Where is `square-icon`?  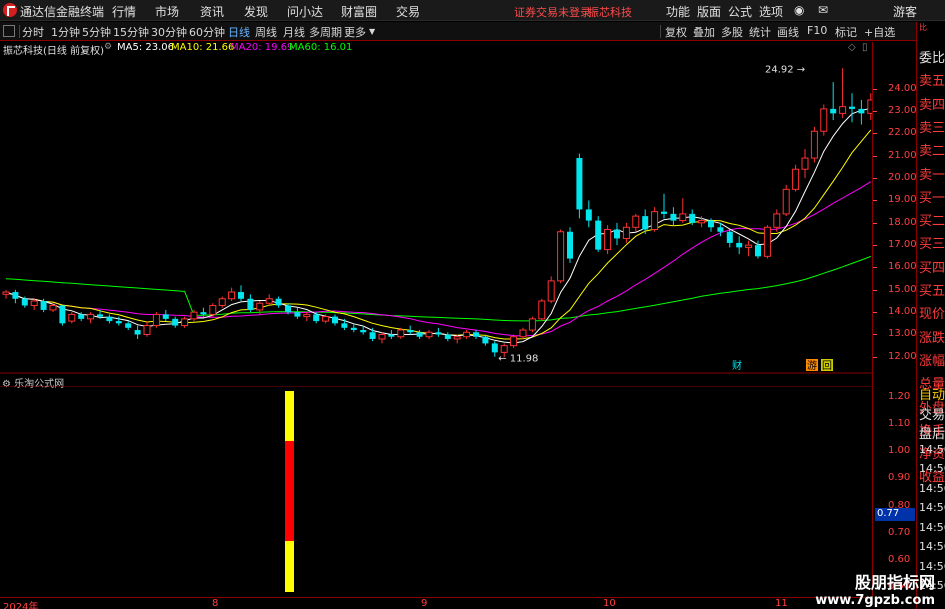
square-icon is located at coordinates (9, 31).